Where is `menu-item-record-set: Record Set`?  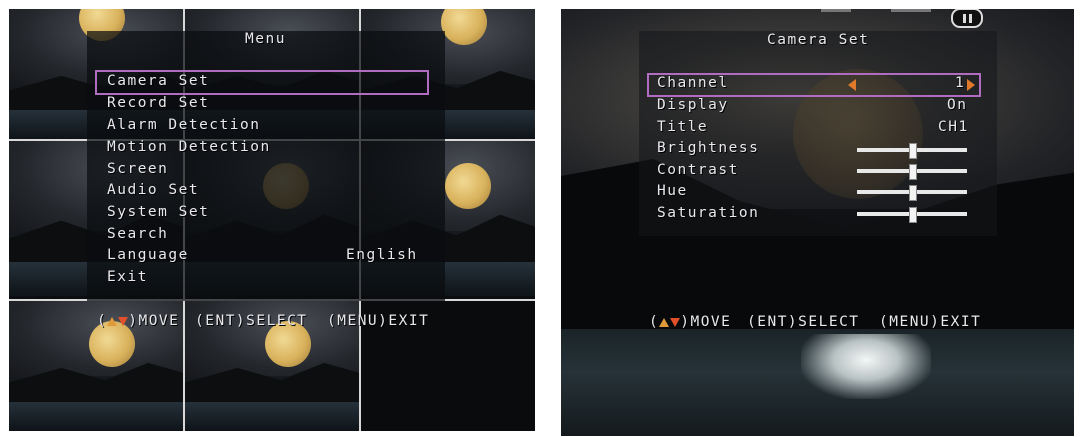 menu-item-record-set: Record Set is located at coordinates (158, 103).